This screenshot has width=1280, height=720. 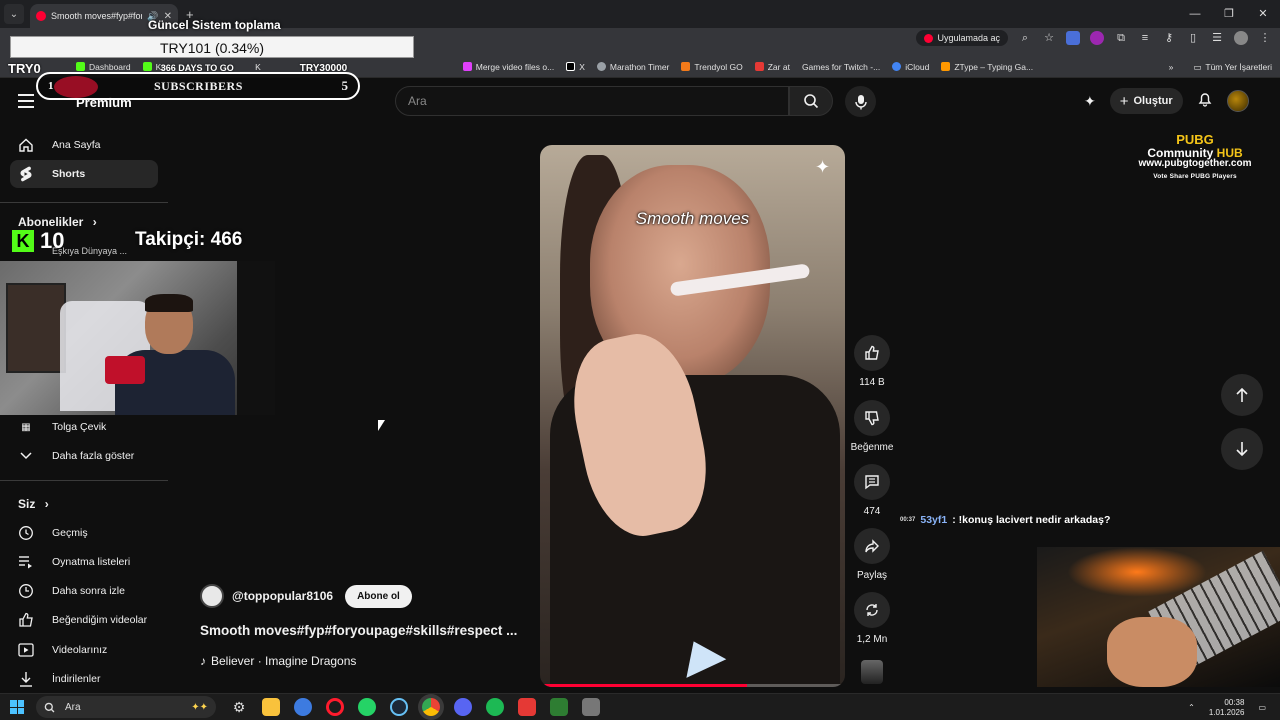 What do you see at coordinates (84, 427) in the screenshot?
I see `sidebar-item-tolga-cevik: ▦ Tolga Çevik` at bounding box center [84, 427].